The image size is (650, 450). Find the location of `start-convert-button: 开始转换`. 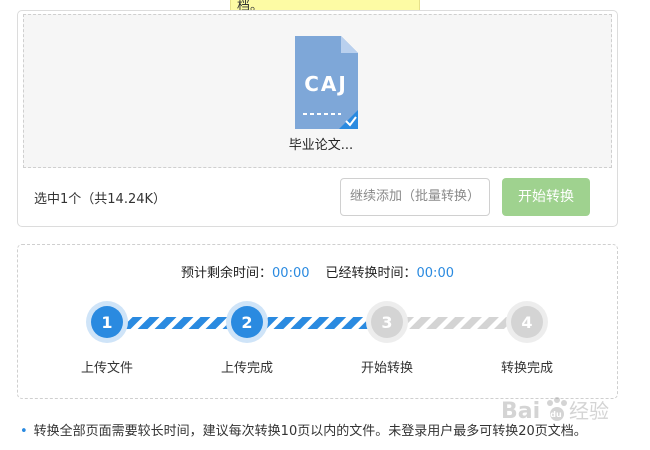

start-convert-button: 开始转换 is located at coordinates (546, 197).